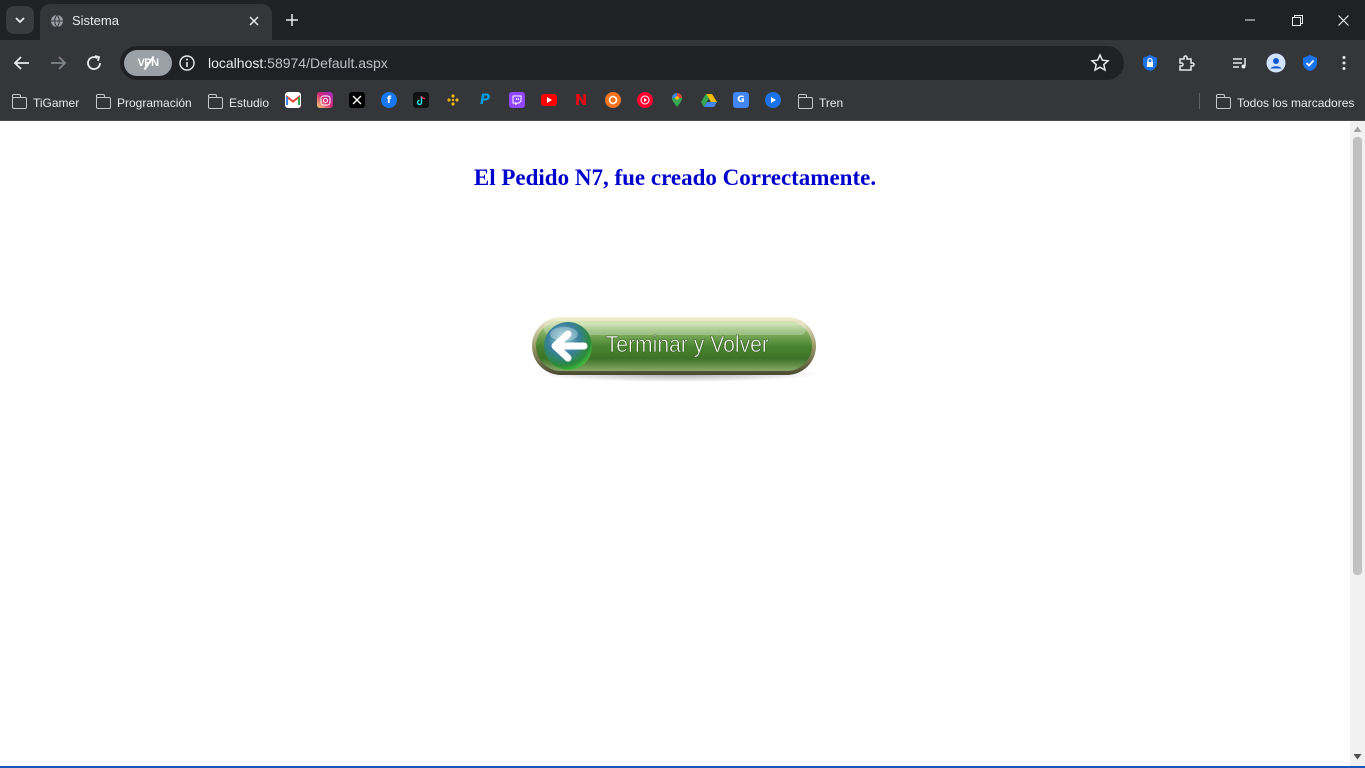 Image resolution: width=1365 pixels, height=768 pixels. I want to click on bookmark-folder-tren: Tren, so click(820, 103).